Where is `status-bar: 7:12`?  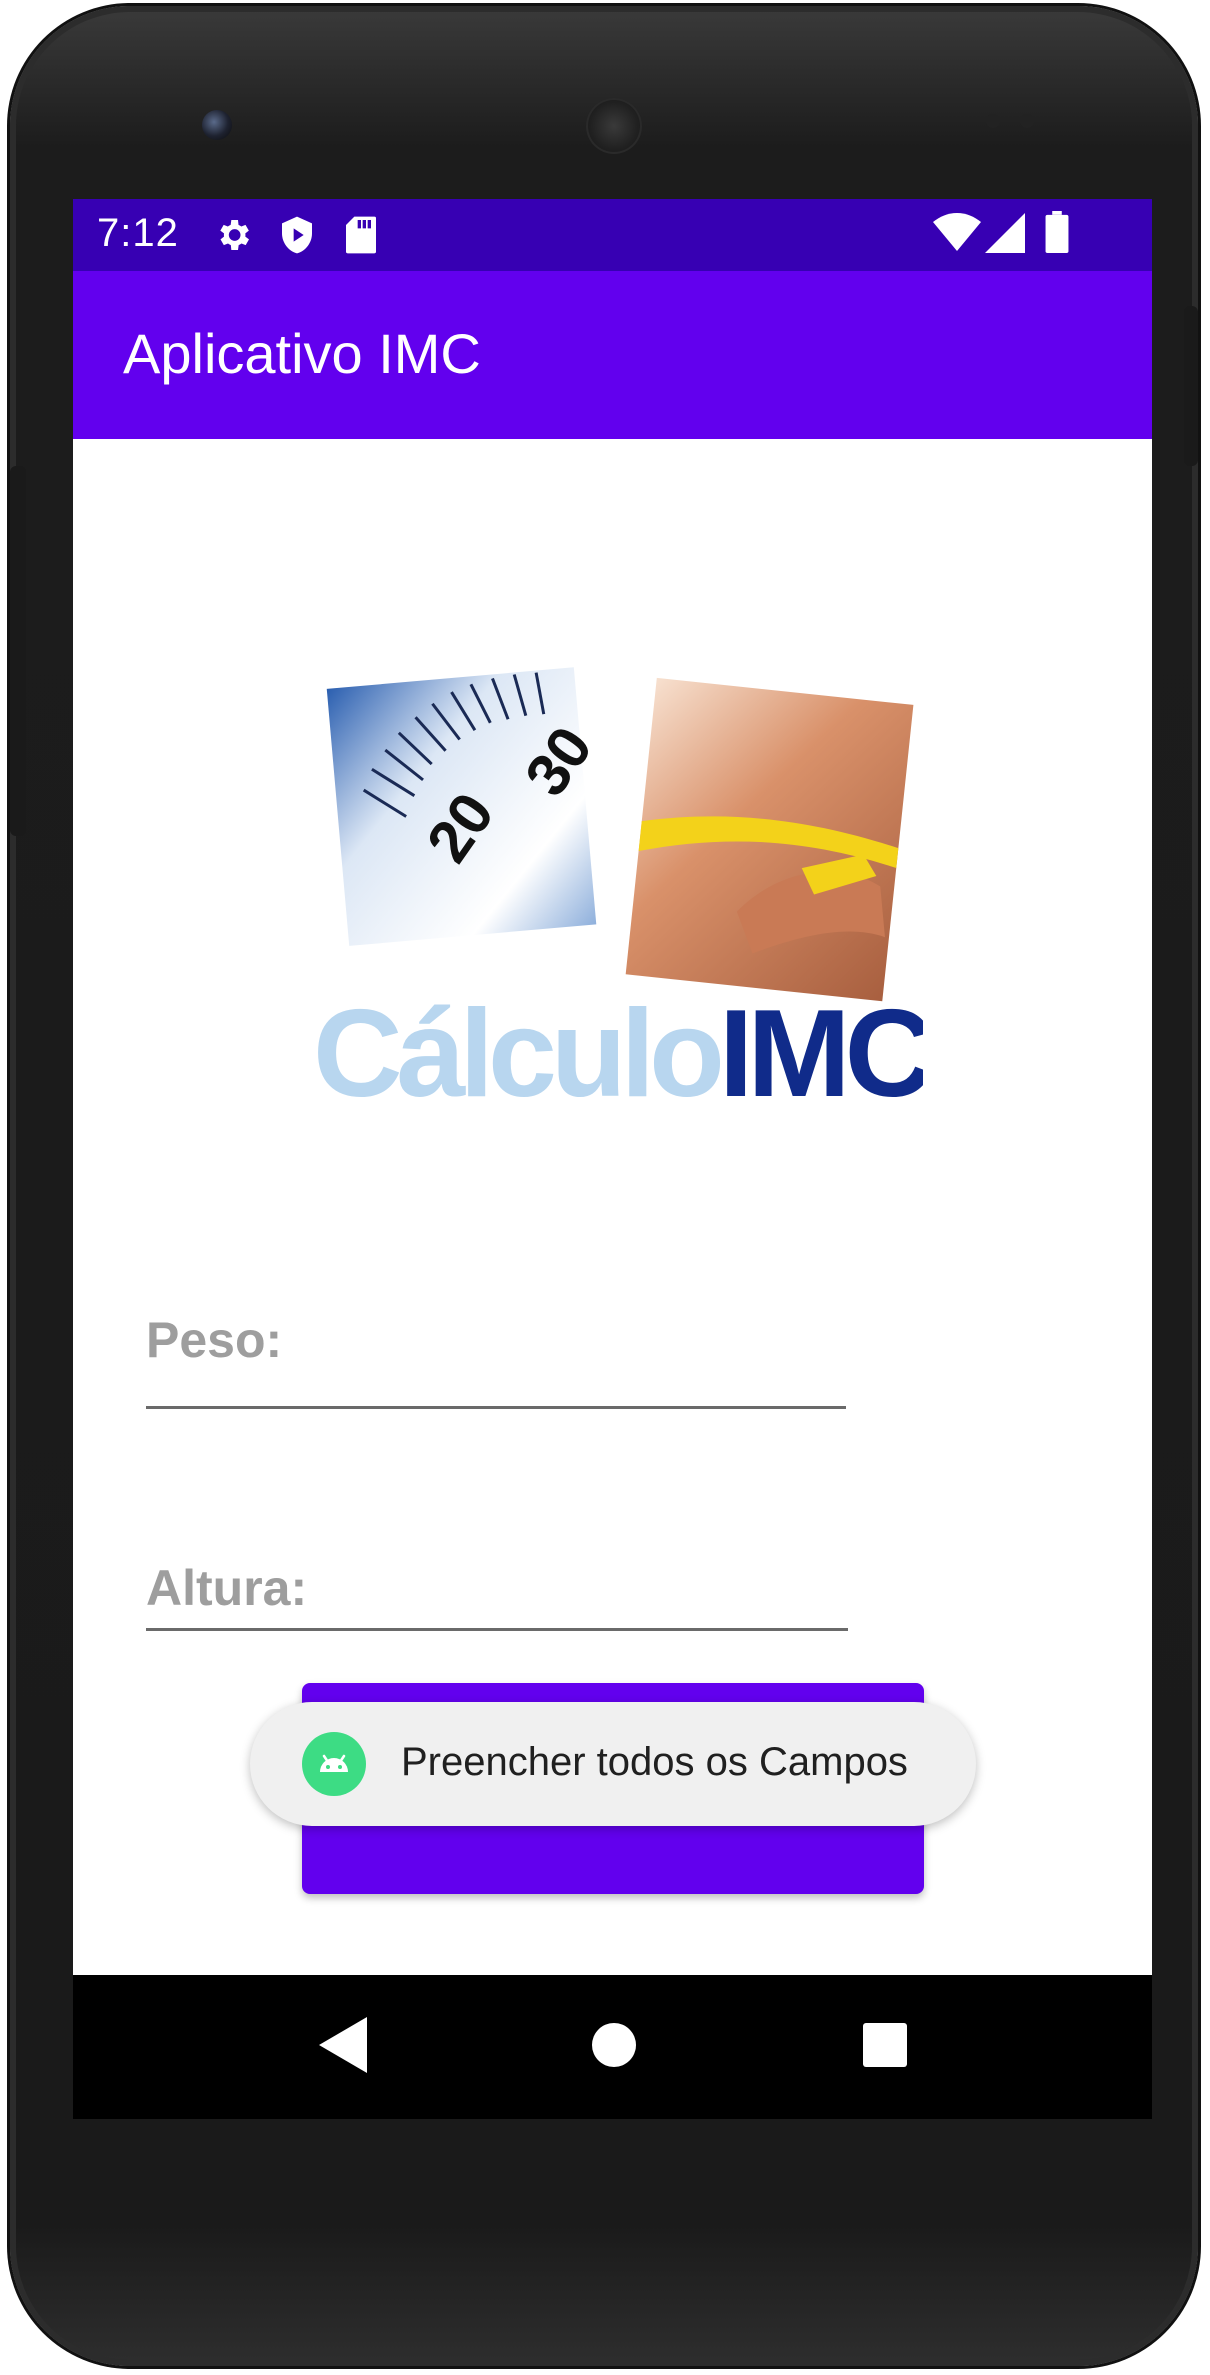
status-bar: 7:12 is located at coordinates (612, 235).